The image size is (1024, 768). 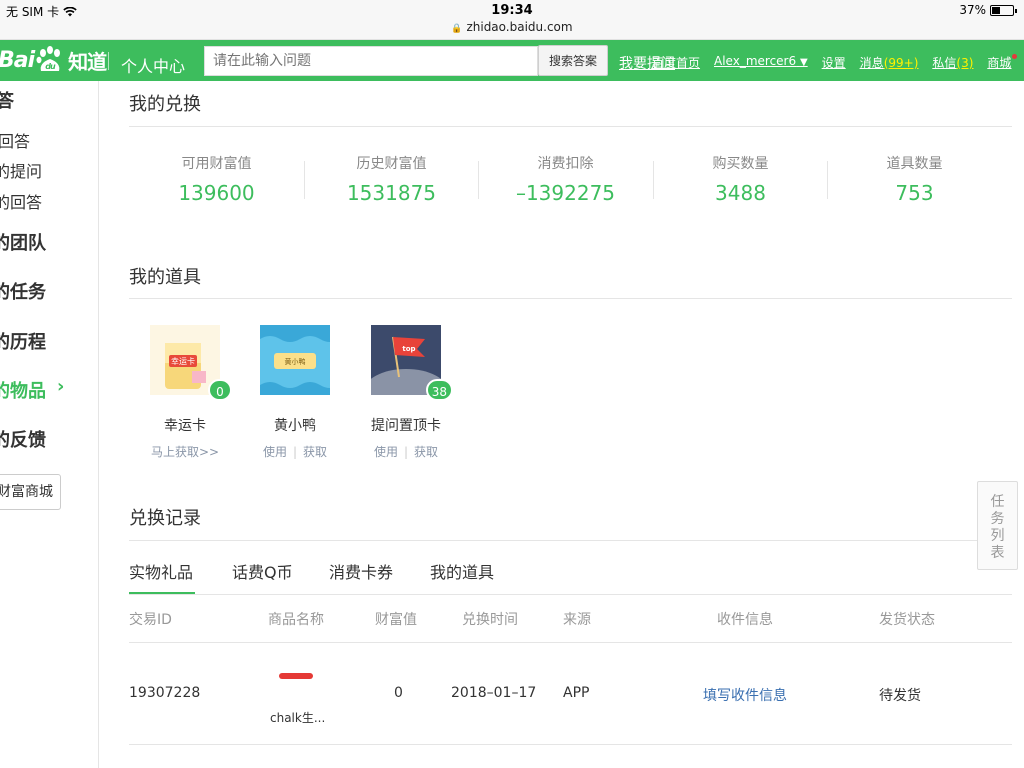 What do you see at coordinates (30, 492) in the screenshot?
I see `wealth-mall-button: 财富商城` at bounding box center [30, 492].